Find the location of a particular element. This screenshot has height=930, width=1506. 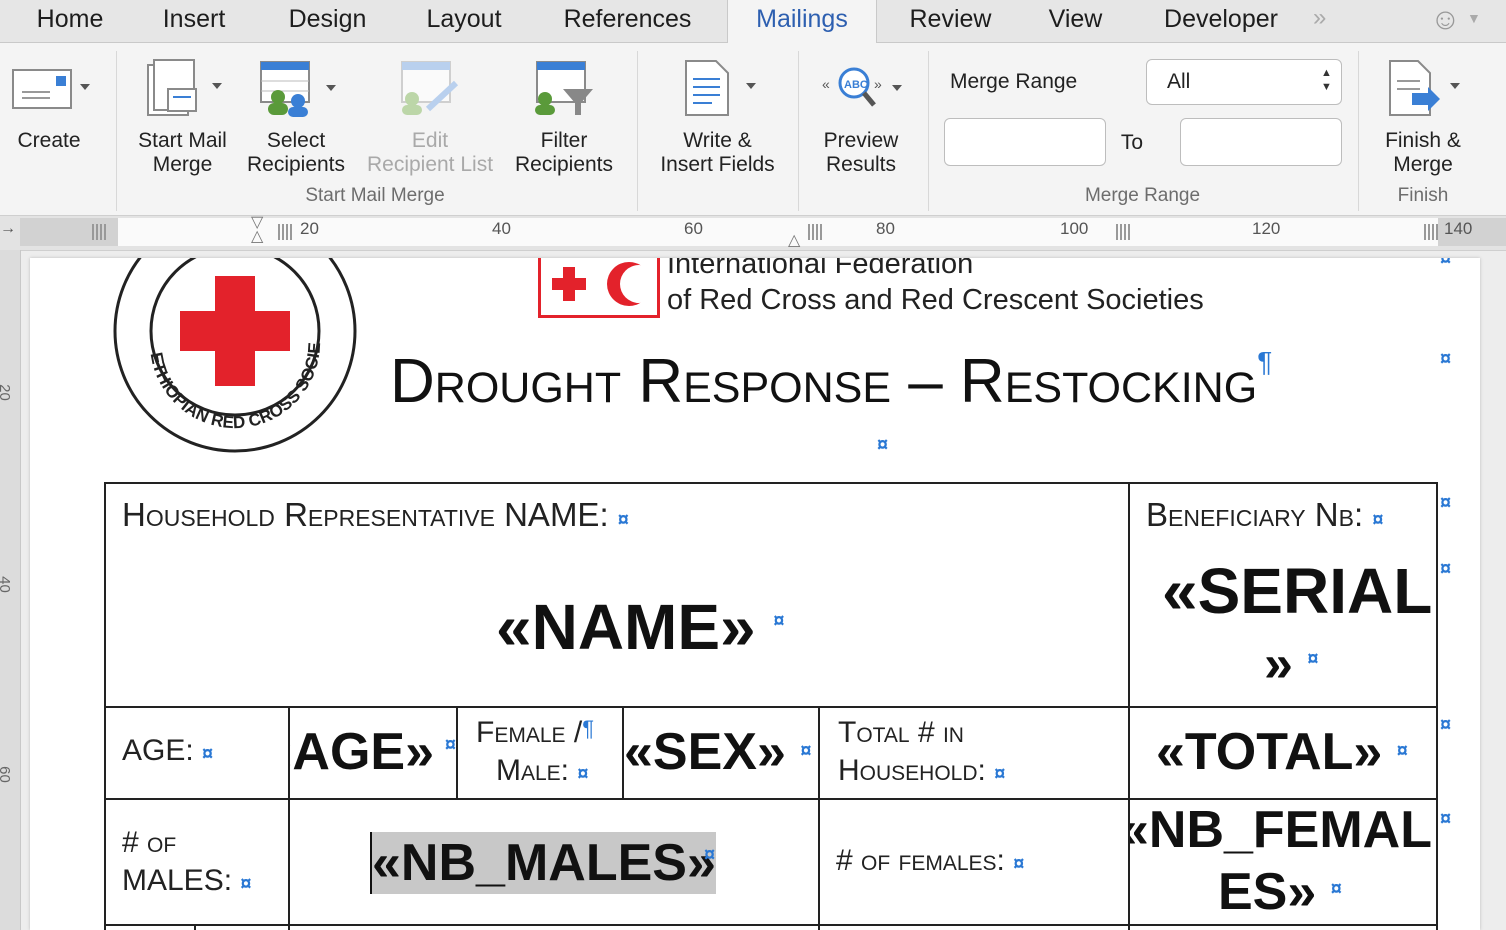

vruler-number: 60 is located at coordinates (6, 774).